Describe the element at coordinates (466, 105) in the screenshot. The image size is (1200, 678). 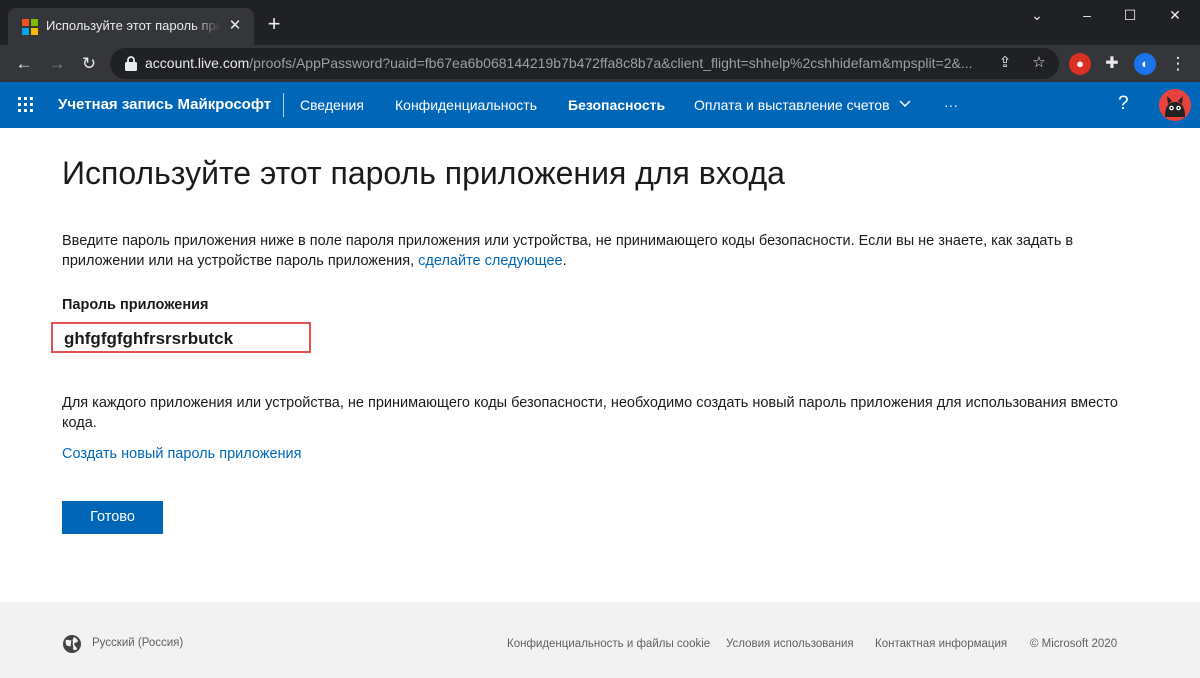
I see `nav-item-privacy: Конфиденциальность` at that location.